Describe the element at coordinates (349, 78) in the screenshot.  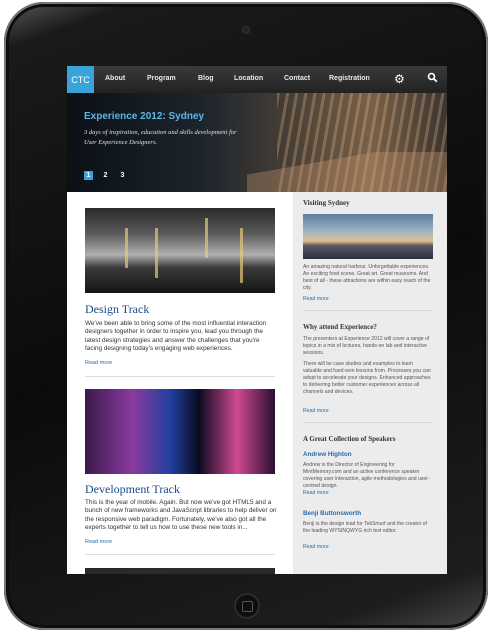
I see `nav-item-registration: Registration` at that location.